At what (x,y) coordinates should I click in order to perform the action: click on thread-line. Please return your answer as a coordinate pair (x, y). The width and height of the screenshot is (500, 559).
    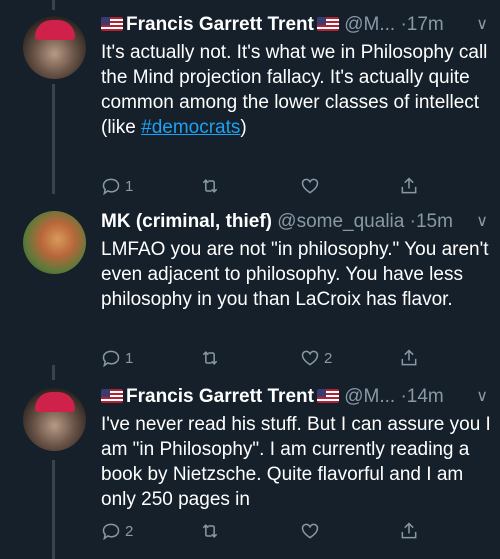
    Looking at the image, I should click on (53, 5).